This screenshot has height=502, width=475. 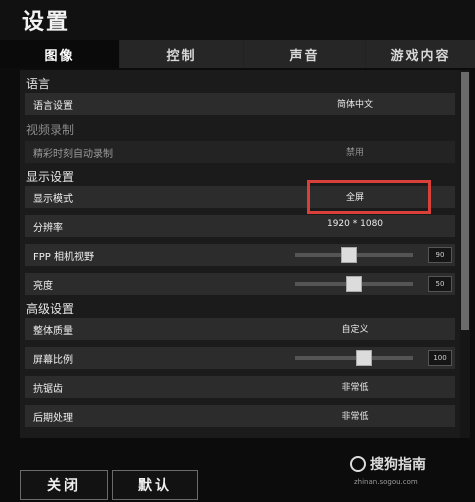 What do you see at coordinates (358, 464) in the screenshot?
I see `sogou-logo-icon` at bounding box center [358, 464].